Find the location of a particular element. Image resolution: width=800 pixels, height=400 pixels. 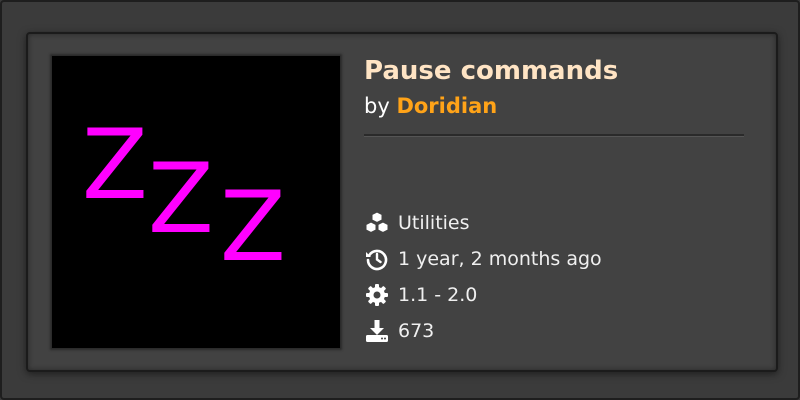

downloads-label: 673 is located at coordinates (416, 331).